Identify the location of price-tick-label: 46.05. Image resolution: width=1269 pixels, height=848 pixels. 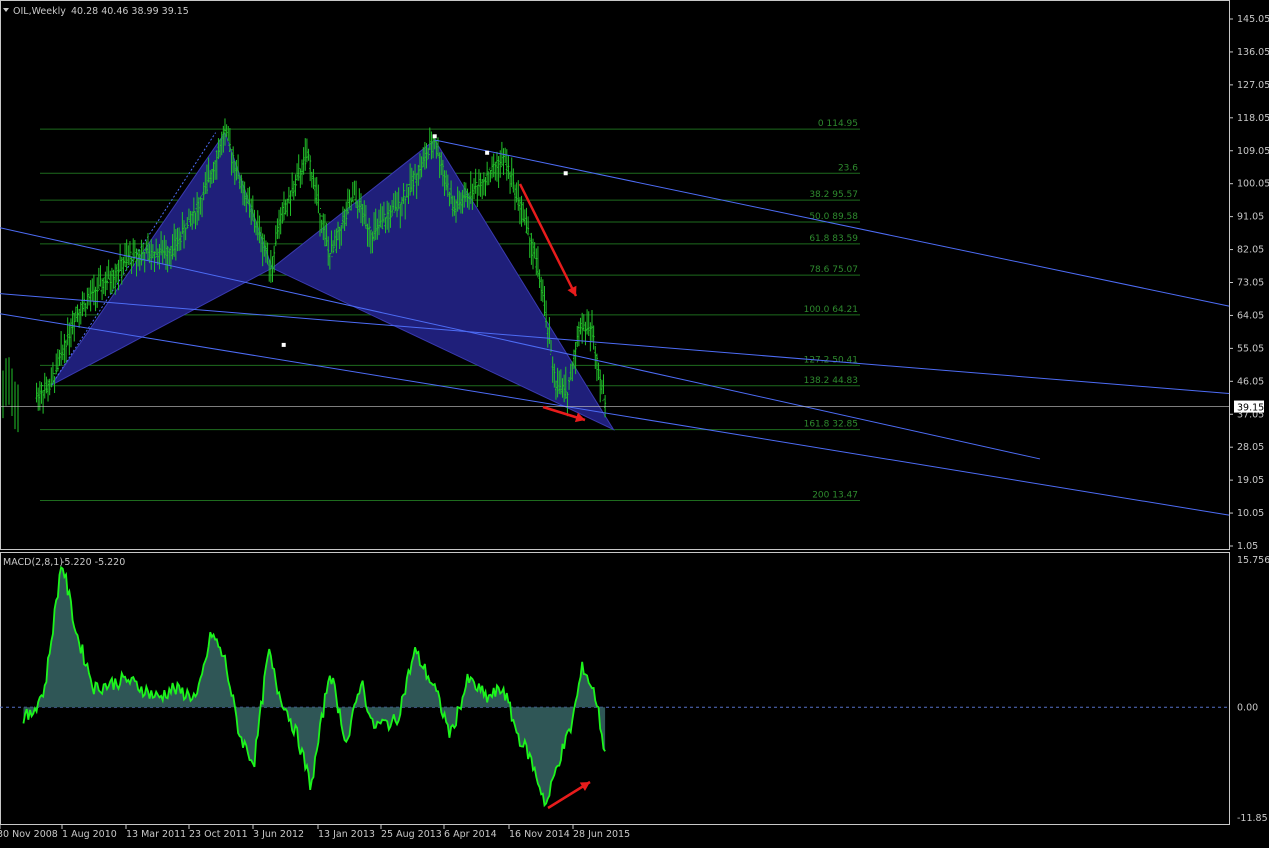
(1250, 381).